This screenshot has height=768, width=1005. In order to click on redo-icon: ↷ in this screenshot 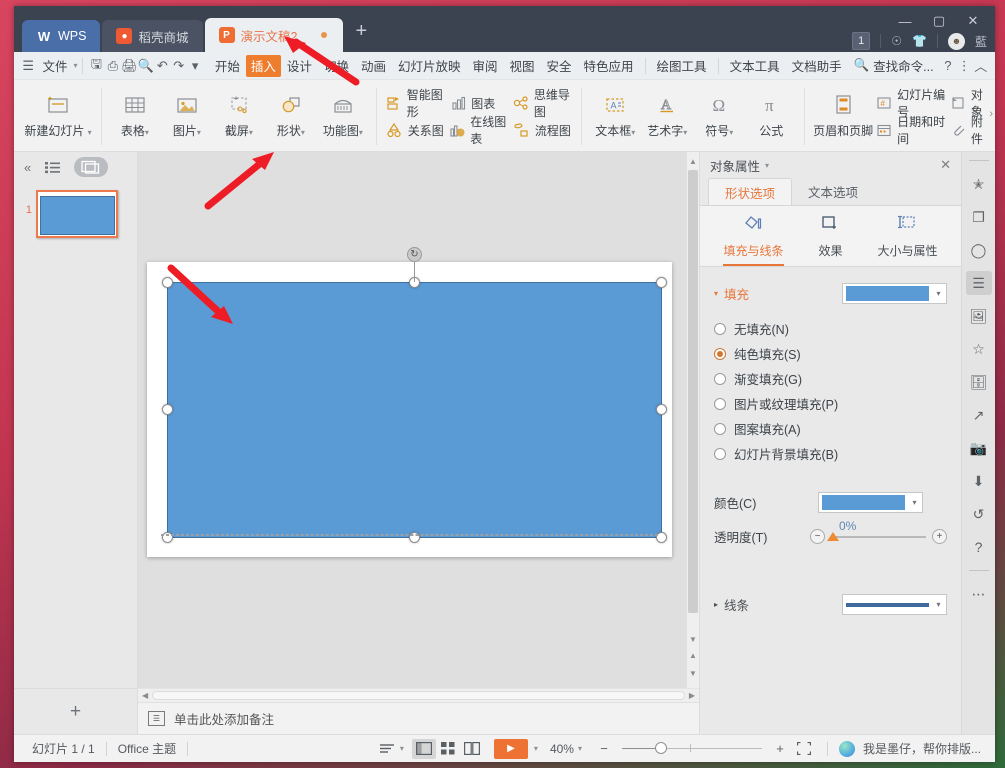, I will do `click(179, 66)`.